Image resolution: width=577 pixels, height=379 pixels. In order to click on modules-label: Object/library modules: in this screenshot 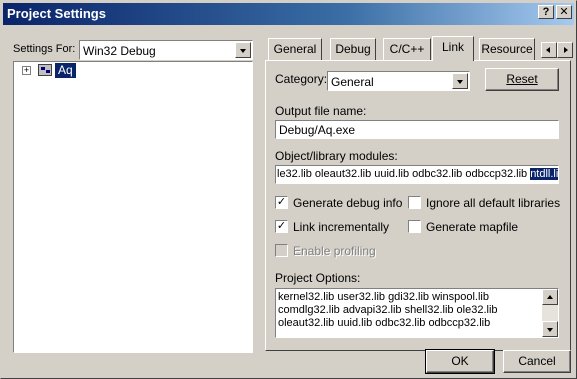, I will do `click(336, 156)`.